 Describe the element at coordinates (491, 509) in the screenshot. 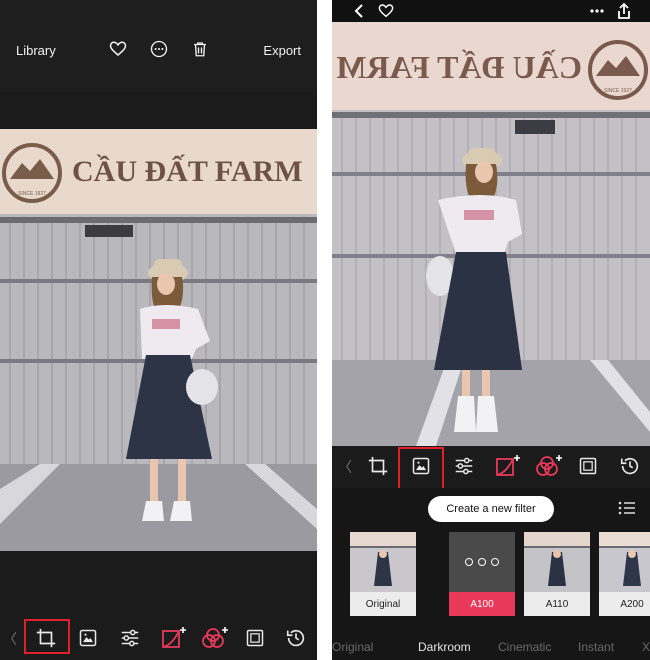

I see `create-filter-button: Create a new filter` at that location.